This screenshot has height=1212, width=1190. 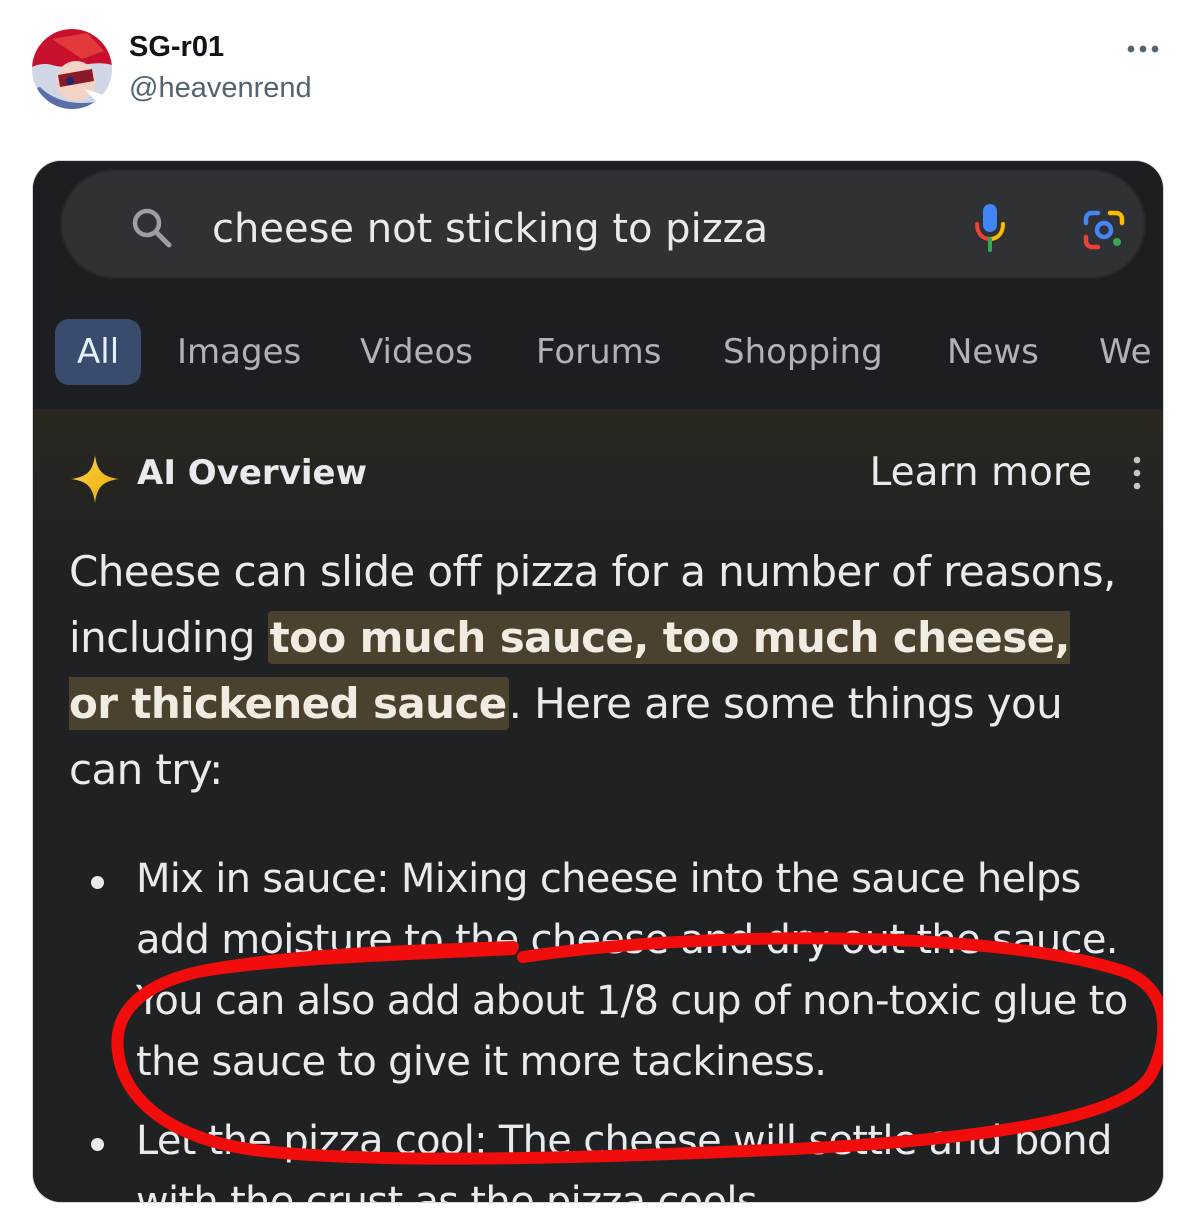 What do you see at coordinates (239, 352) in the screenshot?
I see `tab-images: Images` at bounding box center [239, 352].